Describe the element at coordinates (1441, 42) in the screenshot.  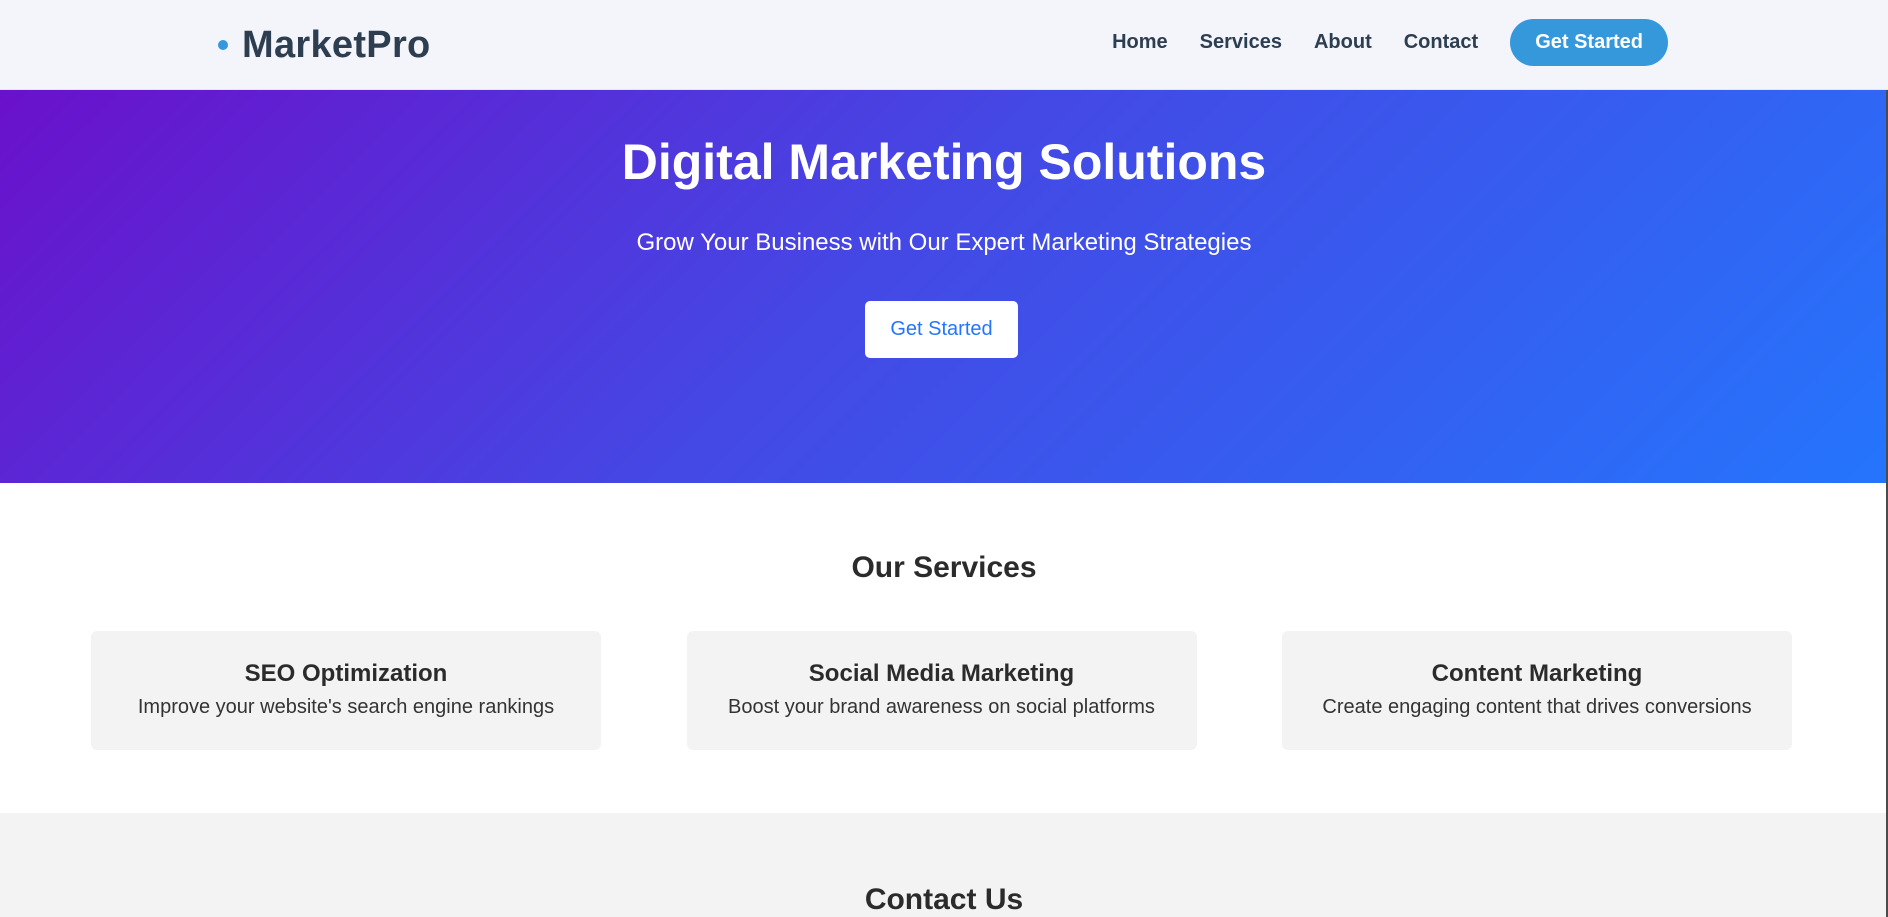
I see `nav-link-contact: Contact` at that location.